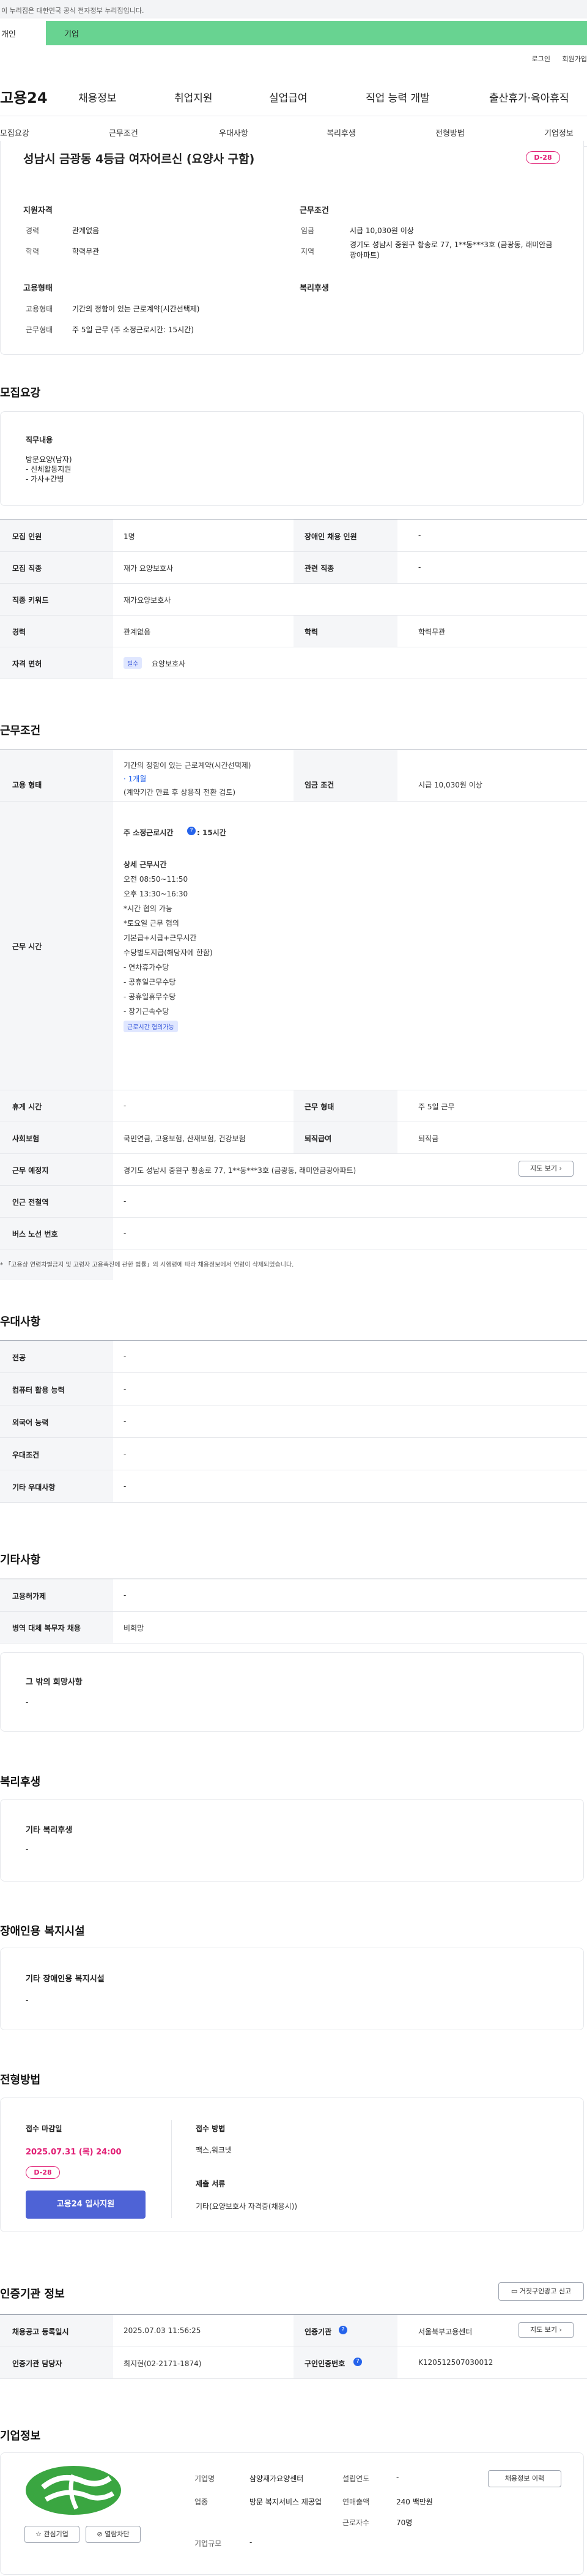 The image size is (587, 2576). Describe the element at coordinates (293, 9) in the screenshot. I see `gov-banner: 이 누리집은 대한민국 공식 전자정부 누리집입니다.` at that location.